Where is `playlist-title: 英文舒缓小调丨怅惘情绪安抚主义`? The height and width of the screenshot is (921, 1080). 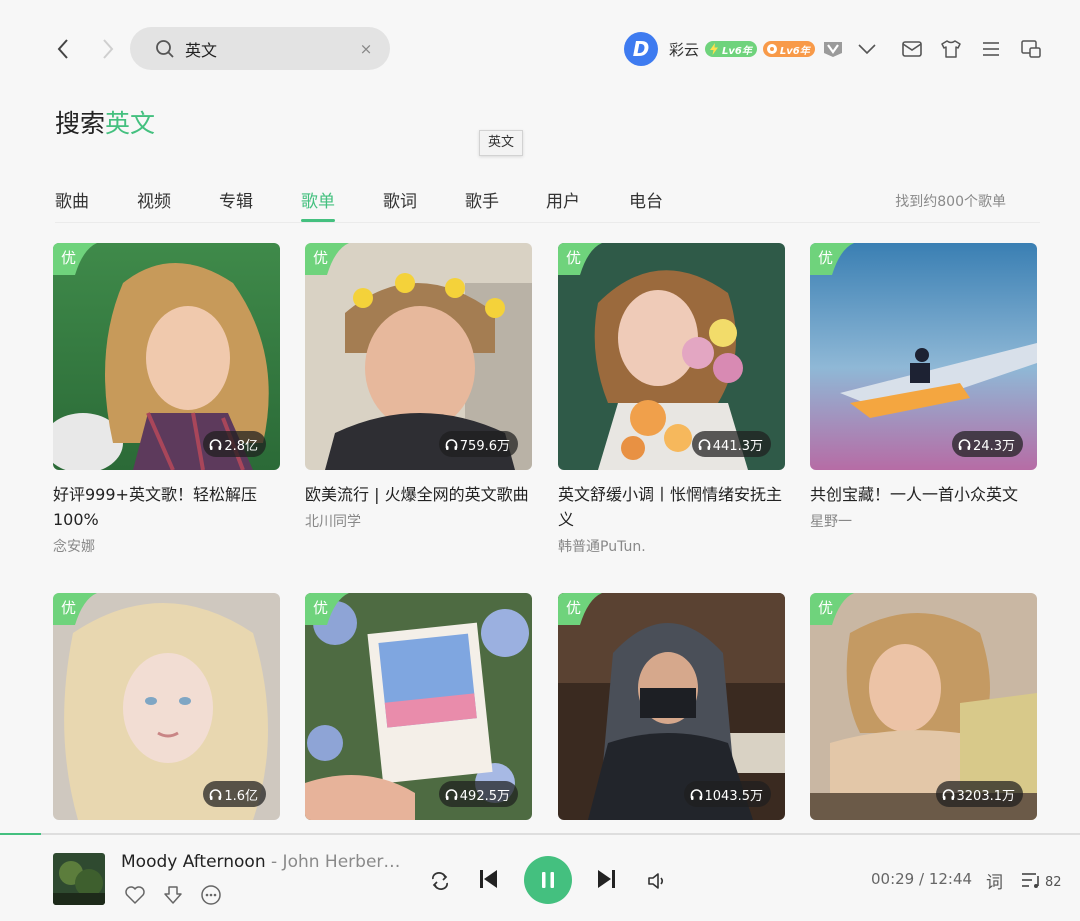
playlist-title: 英文舒缓小调丨怅惘情绪安抚主义 is located at coordinates (671, 507).